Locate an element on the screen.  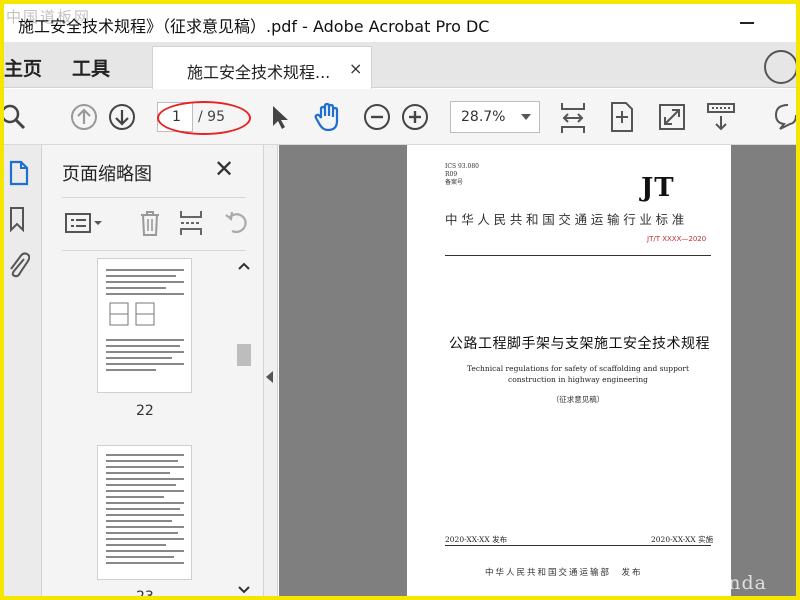
zoom-select: 28.7% is located at coordinates (495, 117).